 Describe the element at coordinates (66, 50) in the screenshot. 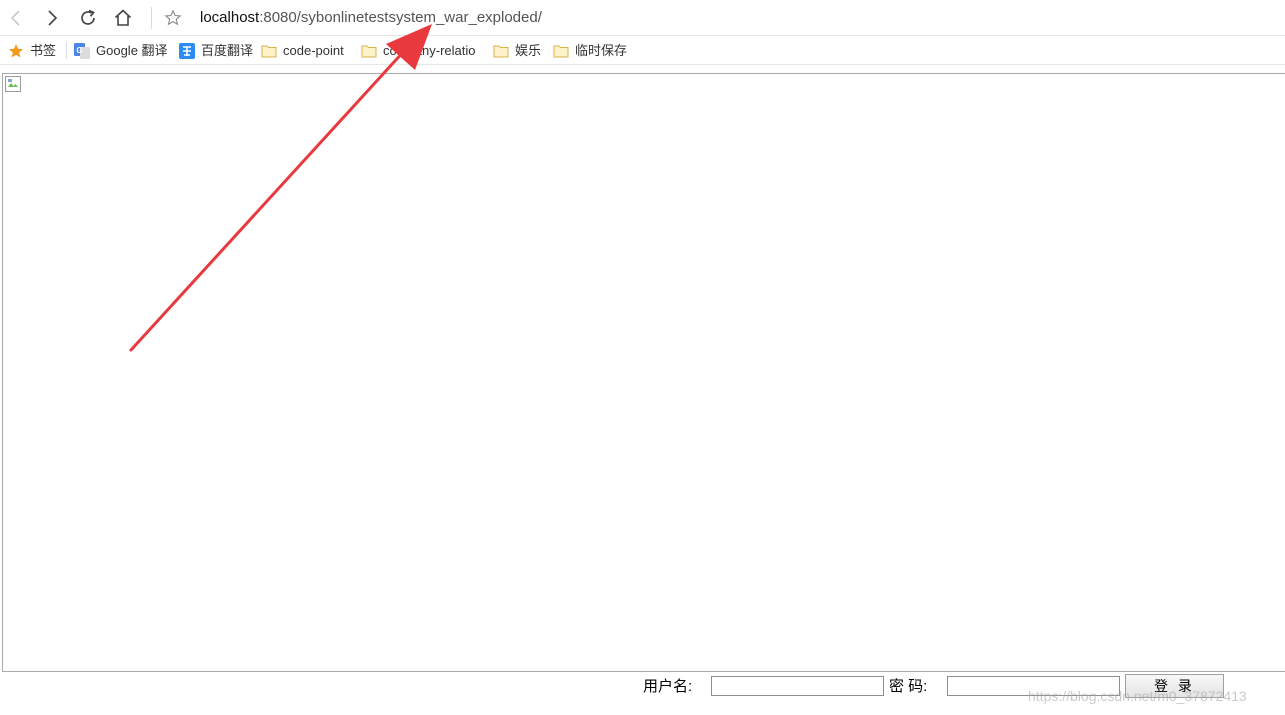

I see `bookmarks-separator` at that location.